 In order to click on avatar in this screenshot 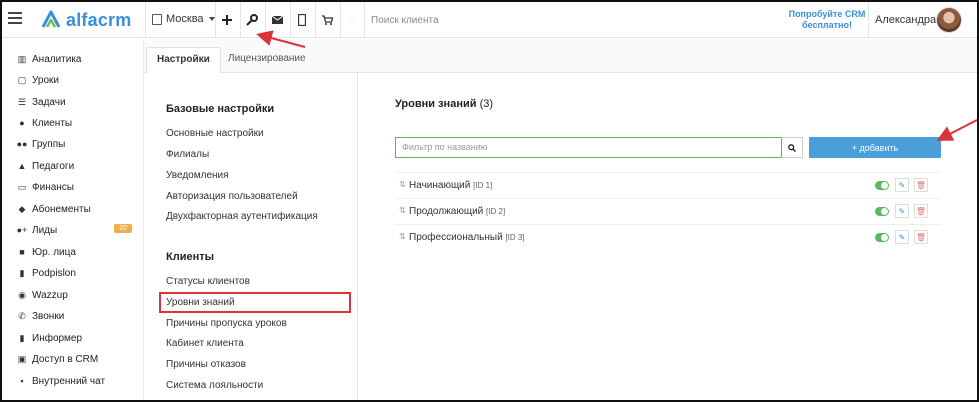, I will do `click(949, 20)`.